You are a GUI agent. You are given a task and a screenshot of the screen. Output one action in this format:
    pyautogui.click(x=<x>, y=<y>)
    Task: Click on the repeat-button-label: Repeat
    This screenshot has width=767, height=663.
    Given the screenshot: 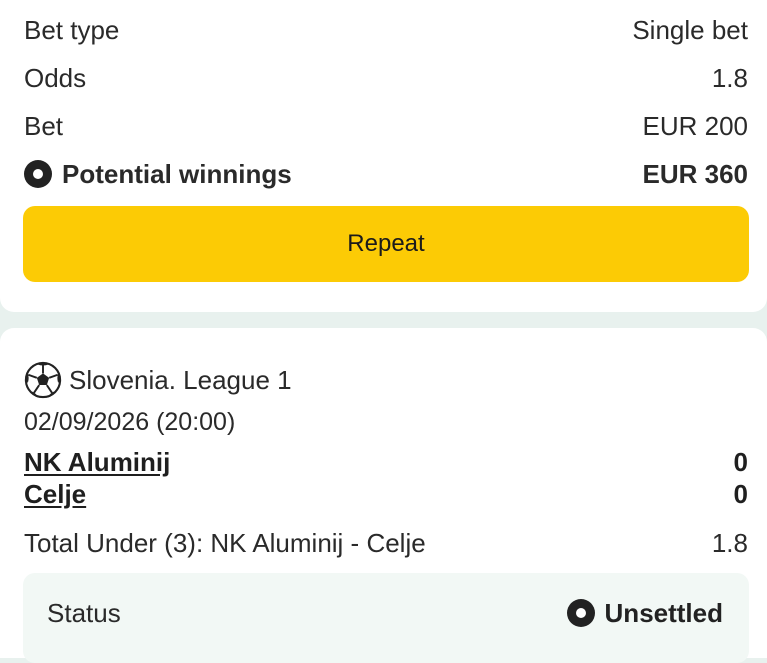 What is the action you would take?
    pyautogui.click(x=386, y=243)
    